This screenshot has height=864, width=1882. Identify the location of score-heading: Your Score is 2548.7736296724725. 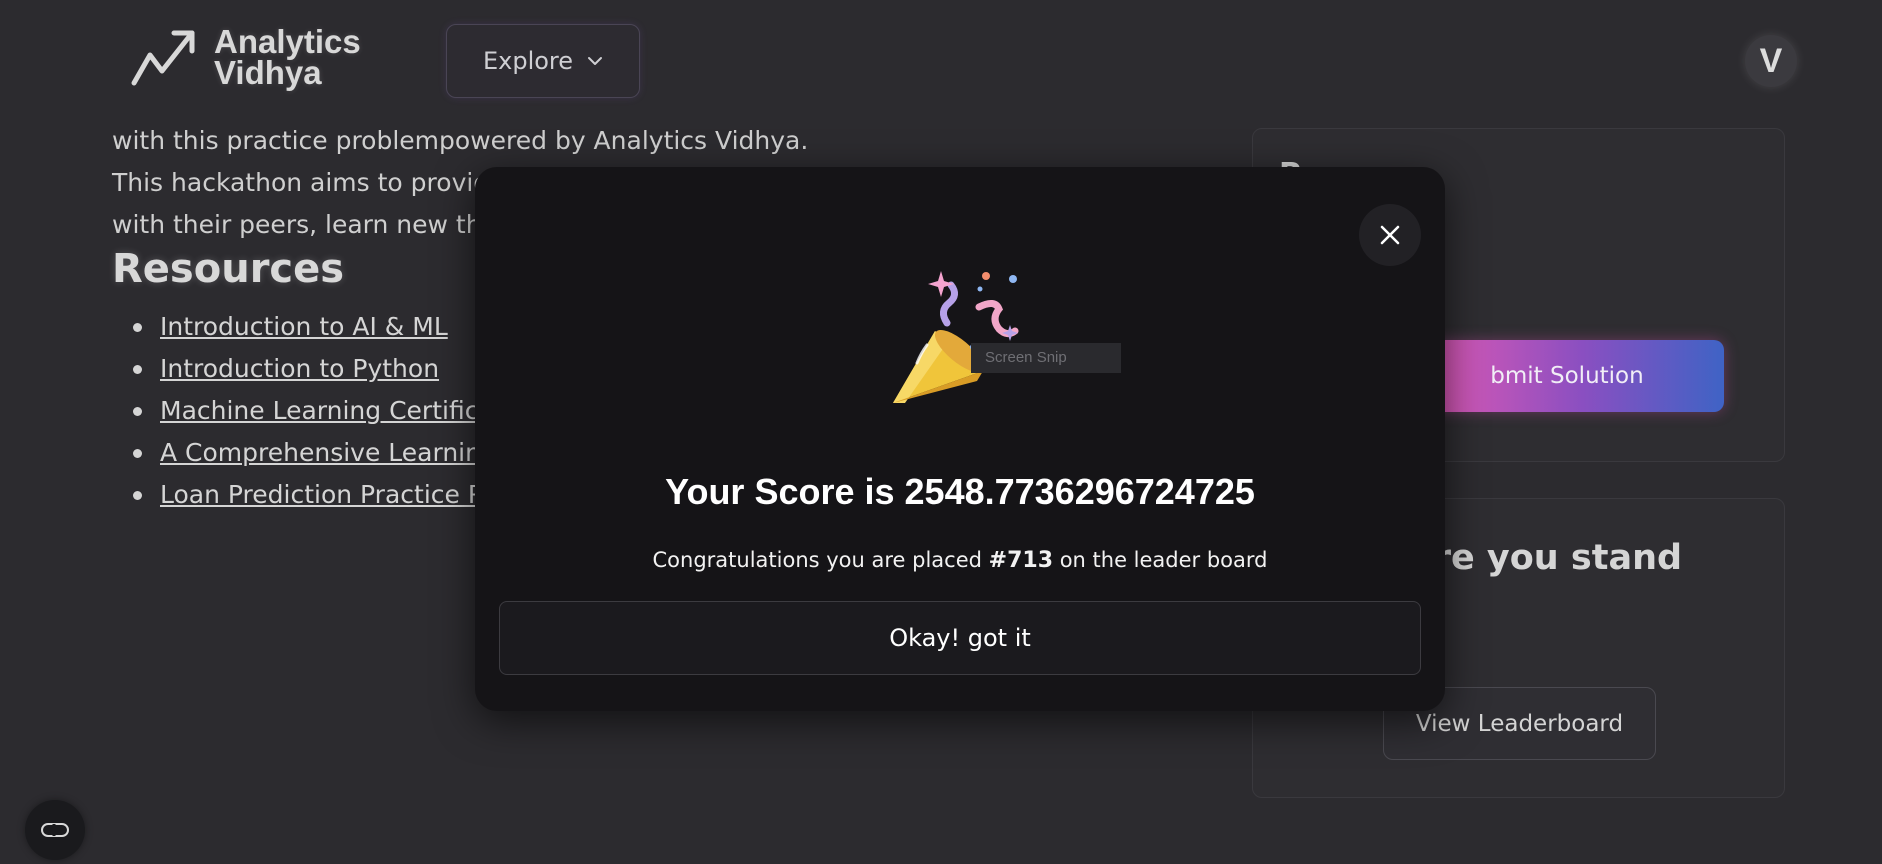
(960, 491).